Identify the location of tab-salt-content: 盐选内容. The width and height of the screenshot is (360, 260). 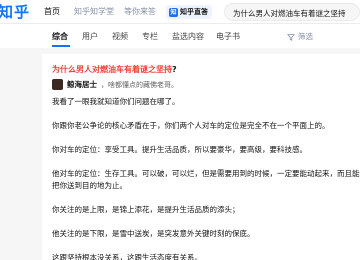
(188, 36).